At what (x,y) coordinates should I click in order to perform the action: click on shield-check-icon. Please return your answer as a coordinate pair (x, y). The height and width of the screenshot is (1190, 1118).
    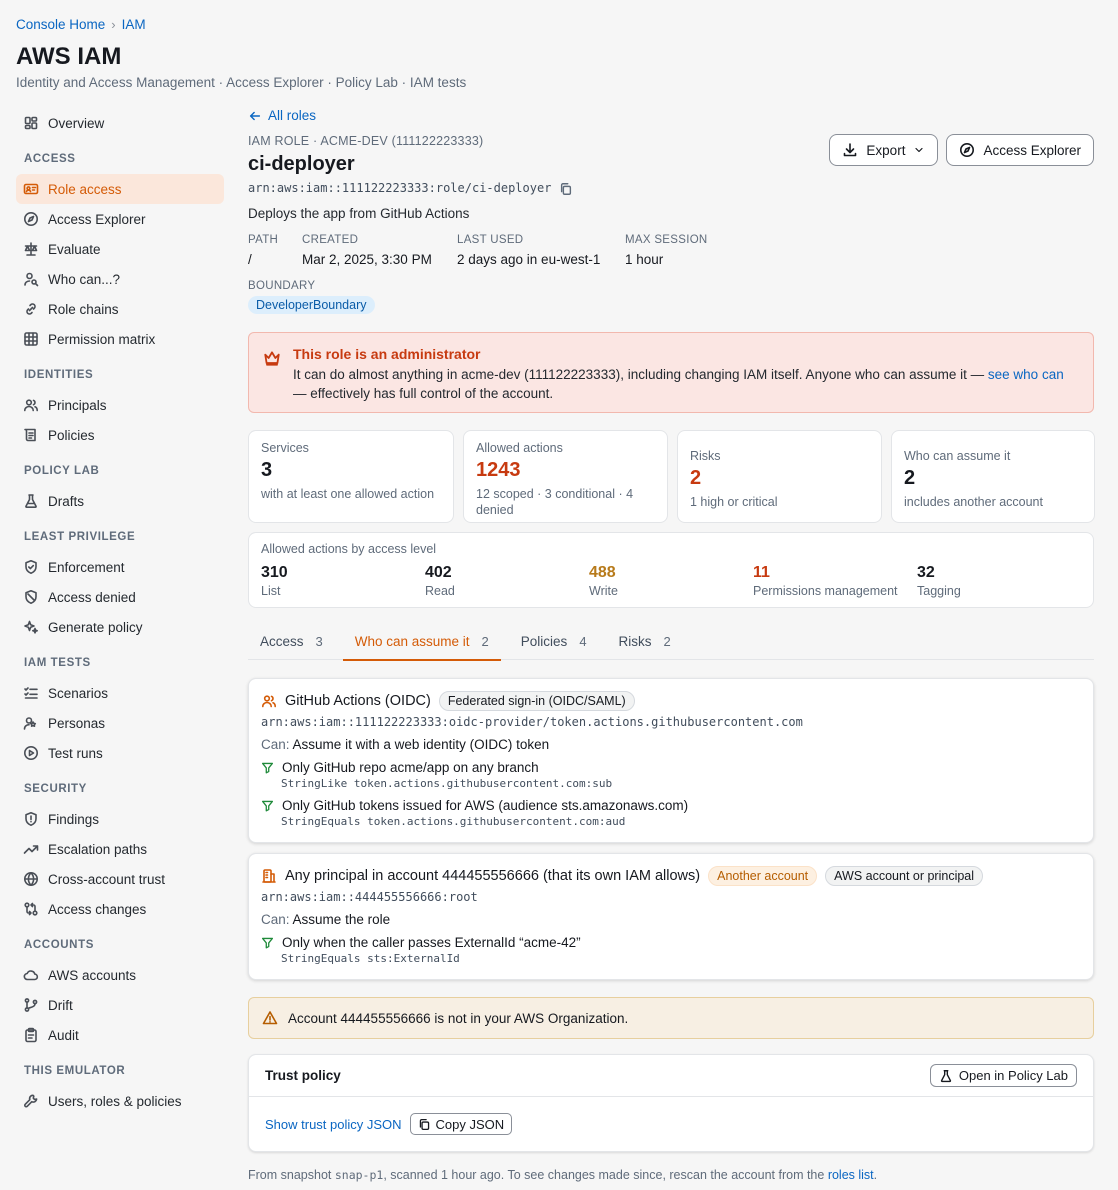
    Looking at the image, I should click on (31, 567).